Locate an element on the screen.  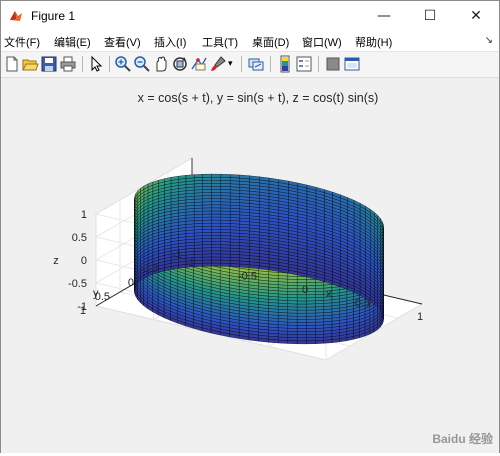
window-title: Figure 1 is located at coordinates (53, 16).